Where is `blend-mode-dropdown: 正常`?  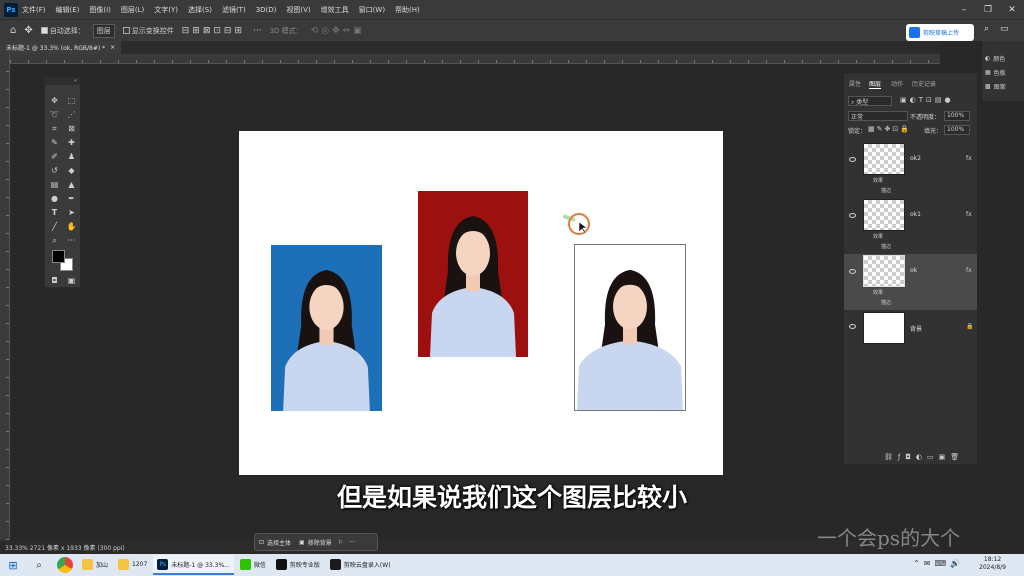 blend-mode-dropdown: 正常 is located at coordinates (878, 116).